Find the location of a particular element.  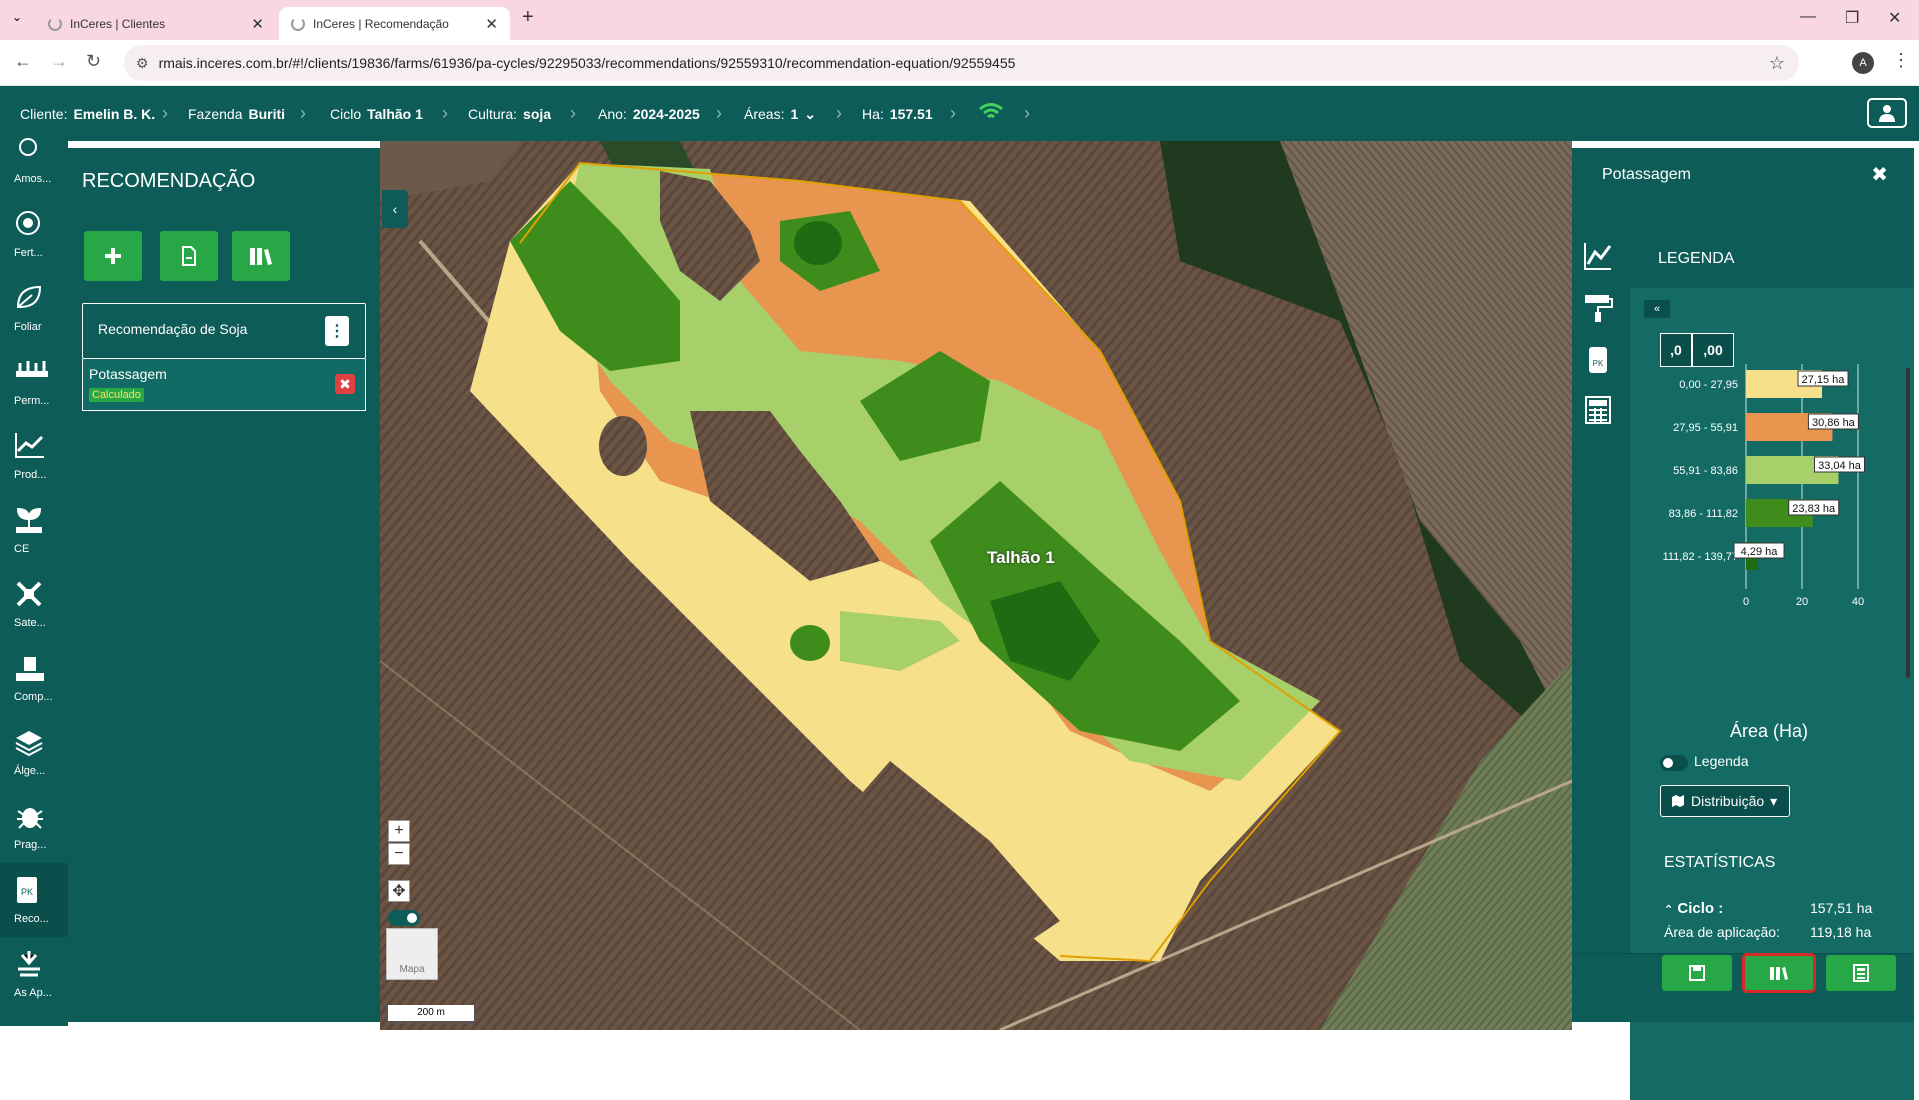

nav-item-foliar: Foliar is located at coordinates (34, 308).